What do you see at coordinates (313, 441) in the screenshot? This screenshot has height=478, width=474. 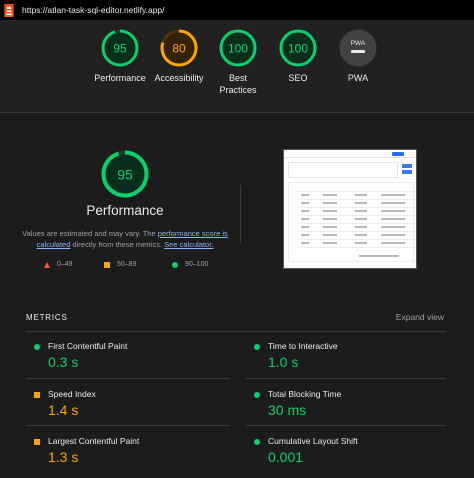 I see `metric-name: Cumulative Layout Shift` at bounding box center [313, 441].